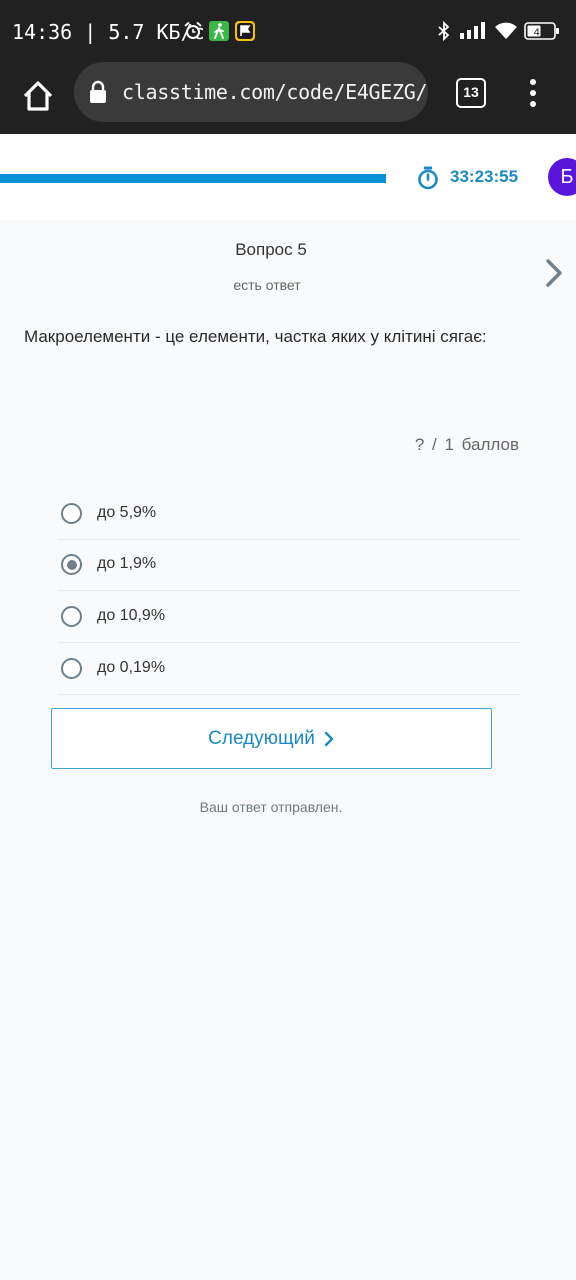  What do you see at coordinates (71, 564) in the screenshot?
I see `radio-button-checked` at bounding box center [71, 564].